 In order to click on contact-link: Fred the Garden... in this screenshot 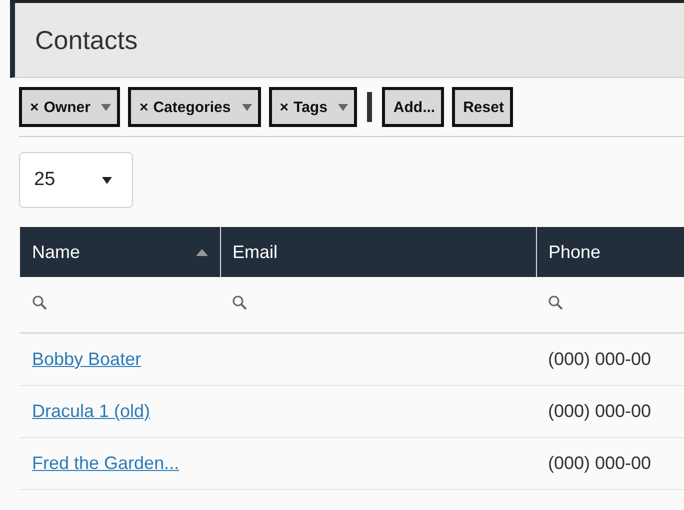, I will do `click(106, 463)`.